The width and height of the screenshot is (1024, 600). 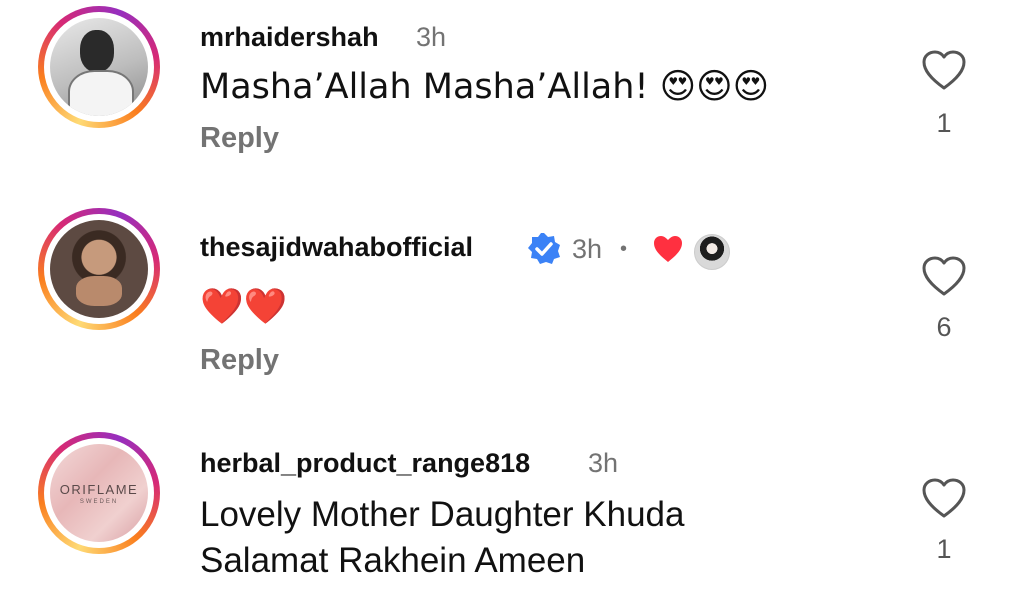 What do you see at coordinates (712, 252) in the screenshot?
I see `creator-avatar` at bounding box center [712, 252].